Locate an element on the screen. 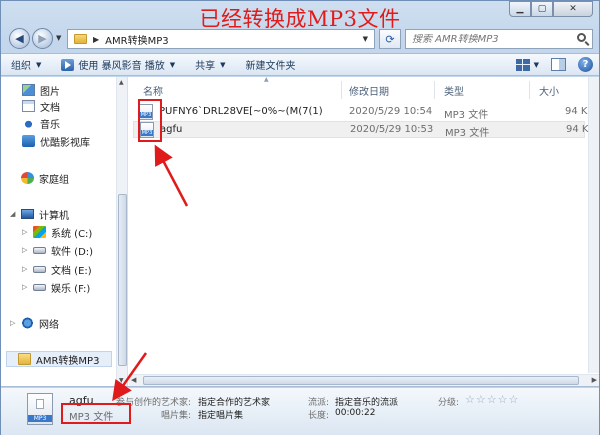  back-button: ◀ is located at coordinates (19, 38).